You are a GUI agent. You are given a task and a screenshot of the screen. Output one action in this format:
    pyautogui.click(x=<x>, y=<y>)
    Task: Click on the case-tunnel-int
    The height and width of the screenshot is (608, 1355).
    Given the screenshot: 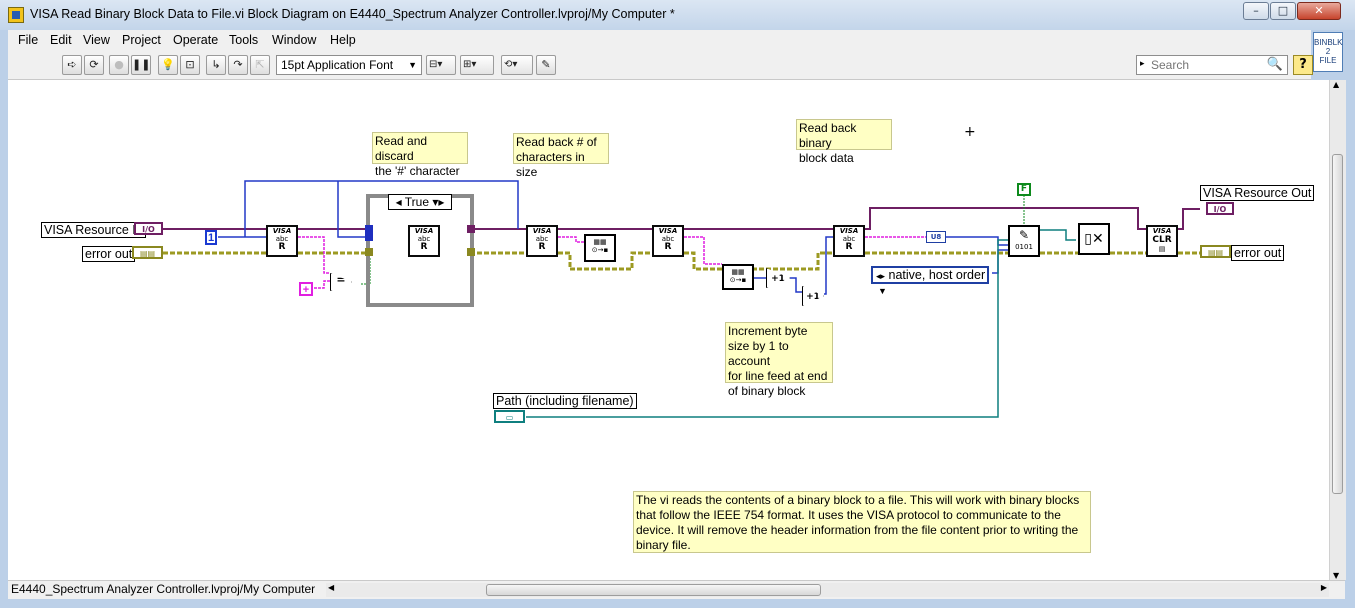 What is the action you would take?
    pyautogui.click(x=369, y=233)
    